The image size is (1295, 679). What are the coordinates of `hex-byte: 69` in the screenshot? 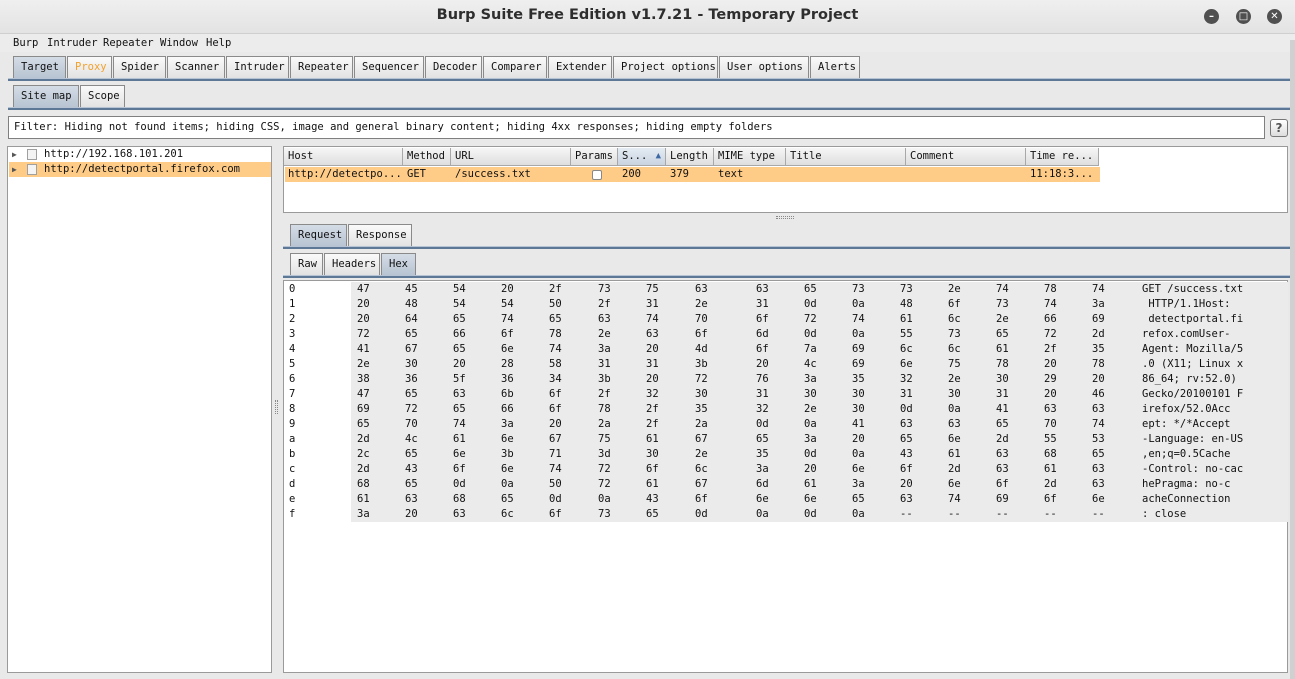 It's located at (1098, 319).